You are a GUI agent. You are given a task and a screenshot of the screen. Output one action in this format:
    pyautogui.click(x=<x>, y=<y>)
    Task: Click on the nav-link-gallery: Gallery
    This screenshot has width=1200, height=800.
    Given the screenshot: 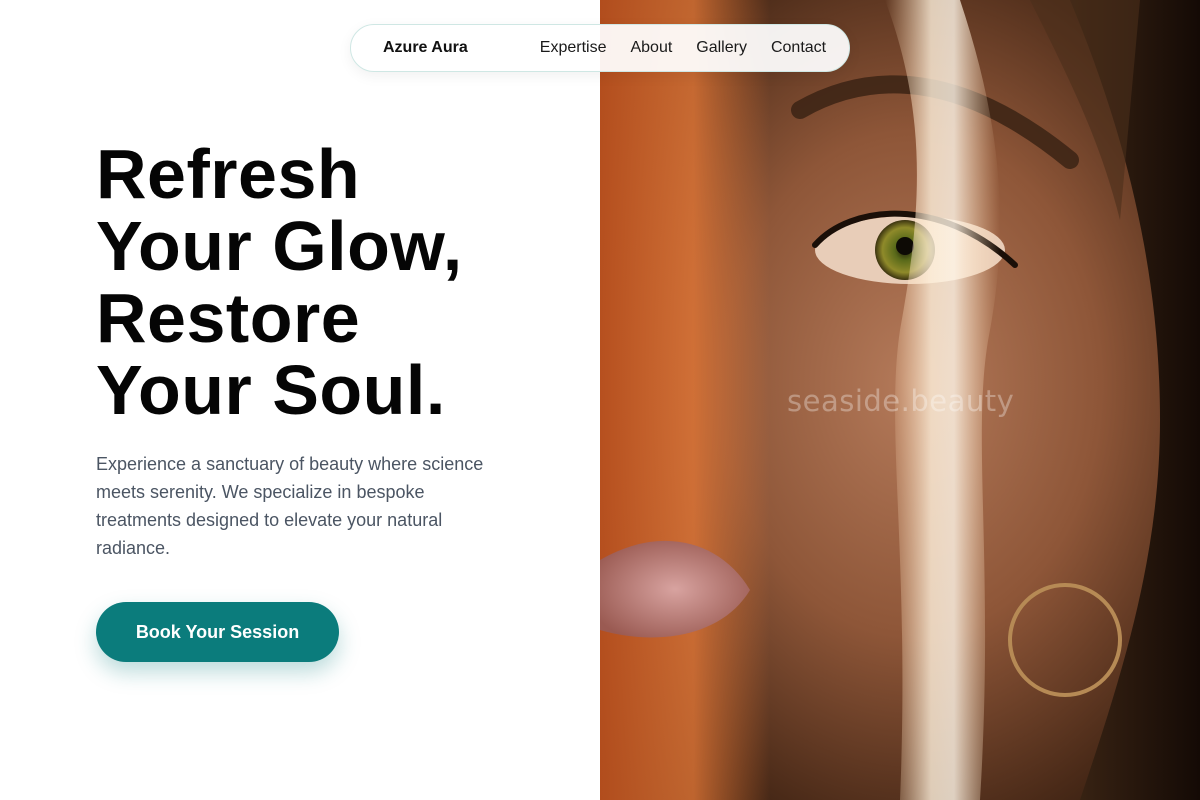 What is the action you would take?
    pyautogui.click(x=721, y=48)
    